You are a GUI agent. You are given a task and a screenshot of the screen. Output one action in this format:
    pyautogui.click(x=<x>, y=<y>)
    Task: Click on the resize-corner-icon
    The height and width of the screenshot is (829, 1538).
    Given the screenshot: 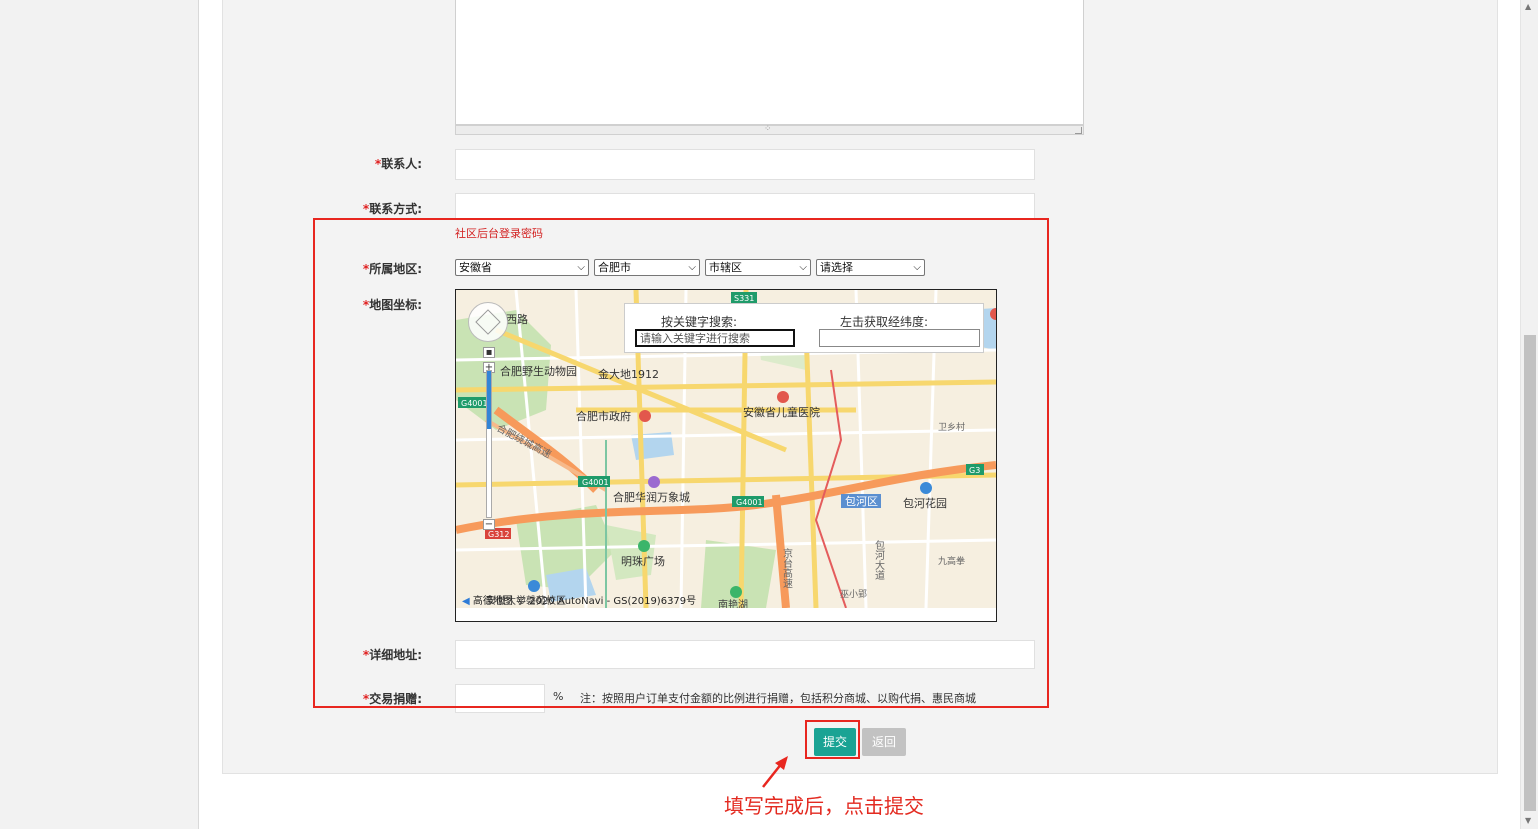 What is the action you would take?
    pyautogui.click(x=1078, y=130)
    